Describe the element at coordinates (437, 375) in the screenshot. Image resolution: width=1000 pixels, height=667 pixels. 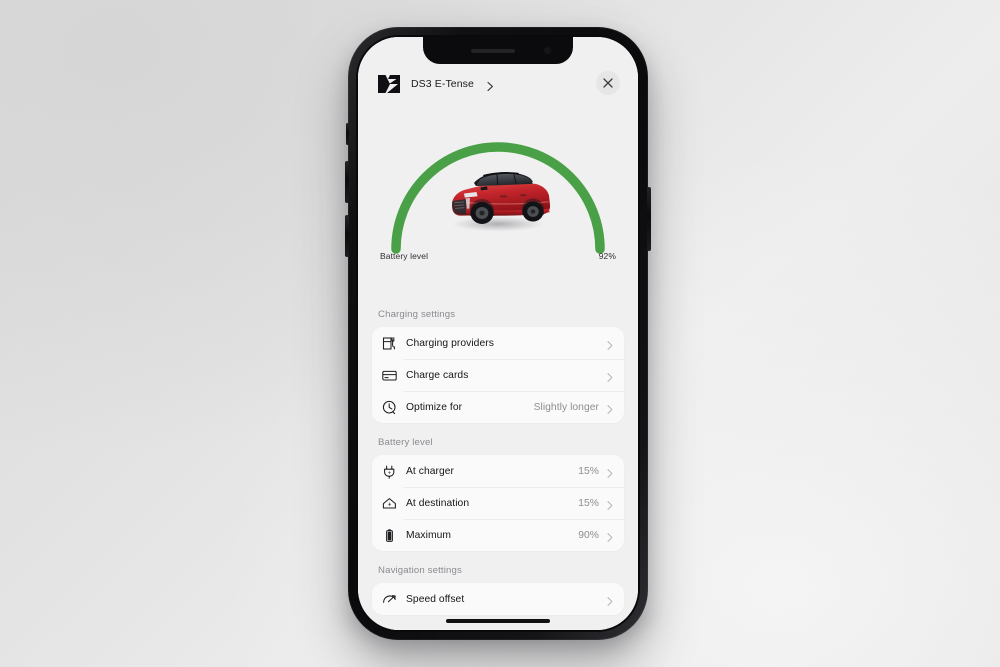
I see `row-label: Charge cards` at that location.